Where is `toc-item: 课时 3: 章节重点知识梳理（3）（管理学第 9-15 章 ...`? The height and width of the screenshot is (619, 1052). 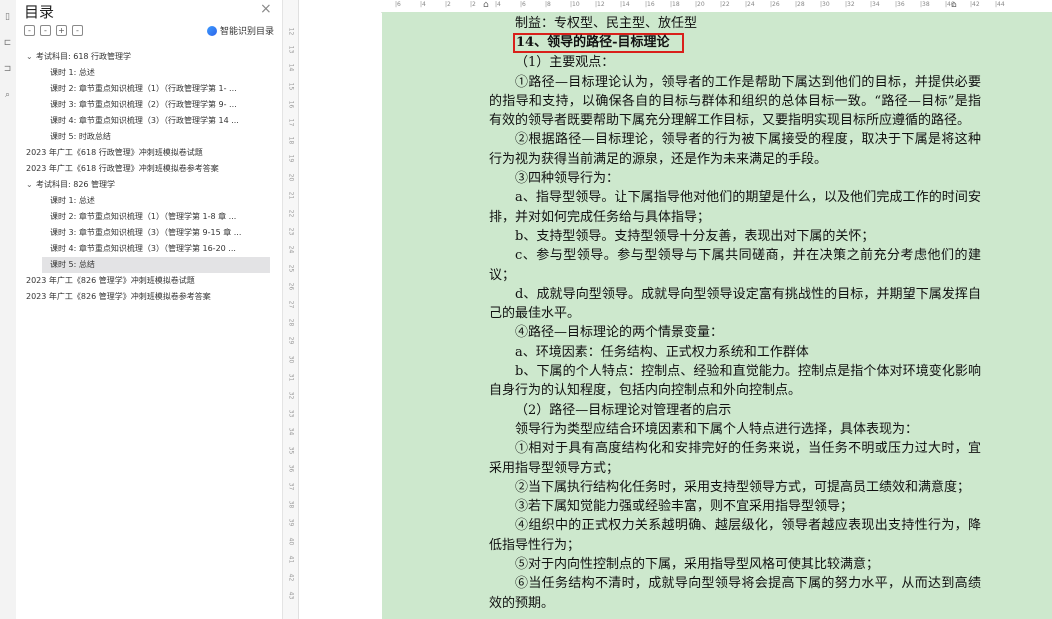 toc-item: 课时 3: 章节重点知识梳理（3）（管理学第 9-15 章 ... is located at coordinates (149, 233).